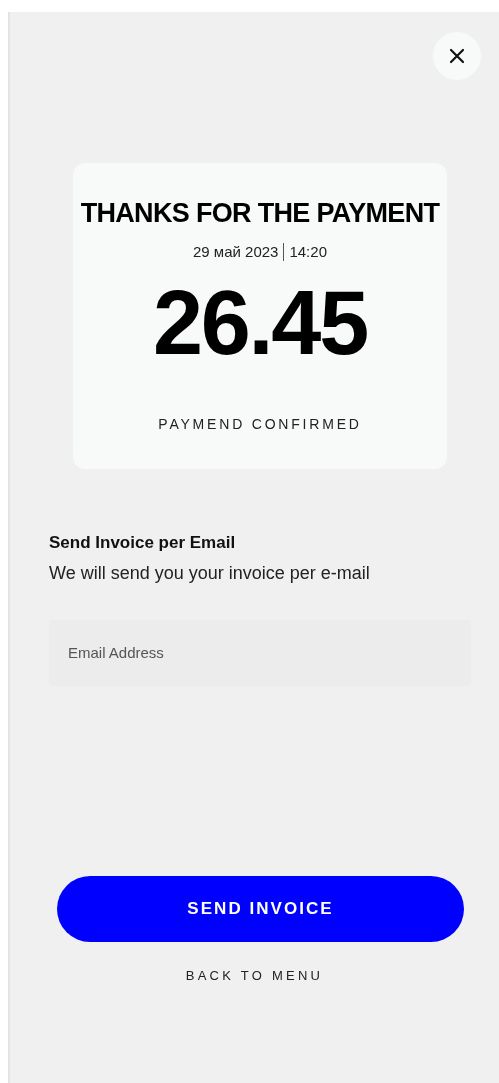 Image resolution: width=499 pixels, height=1083 pixels. I want to click on section-description: We will send you your invoice per e-mail, so click(210, 573).